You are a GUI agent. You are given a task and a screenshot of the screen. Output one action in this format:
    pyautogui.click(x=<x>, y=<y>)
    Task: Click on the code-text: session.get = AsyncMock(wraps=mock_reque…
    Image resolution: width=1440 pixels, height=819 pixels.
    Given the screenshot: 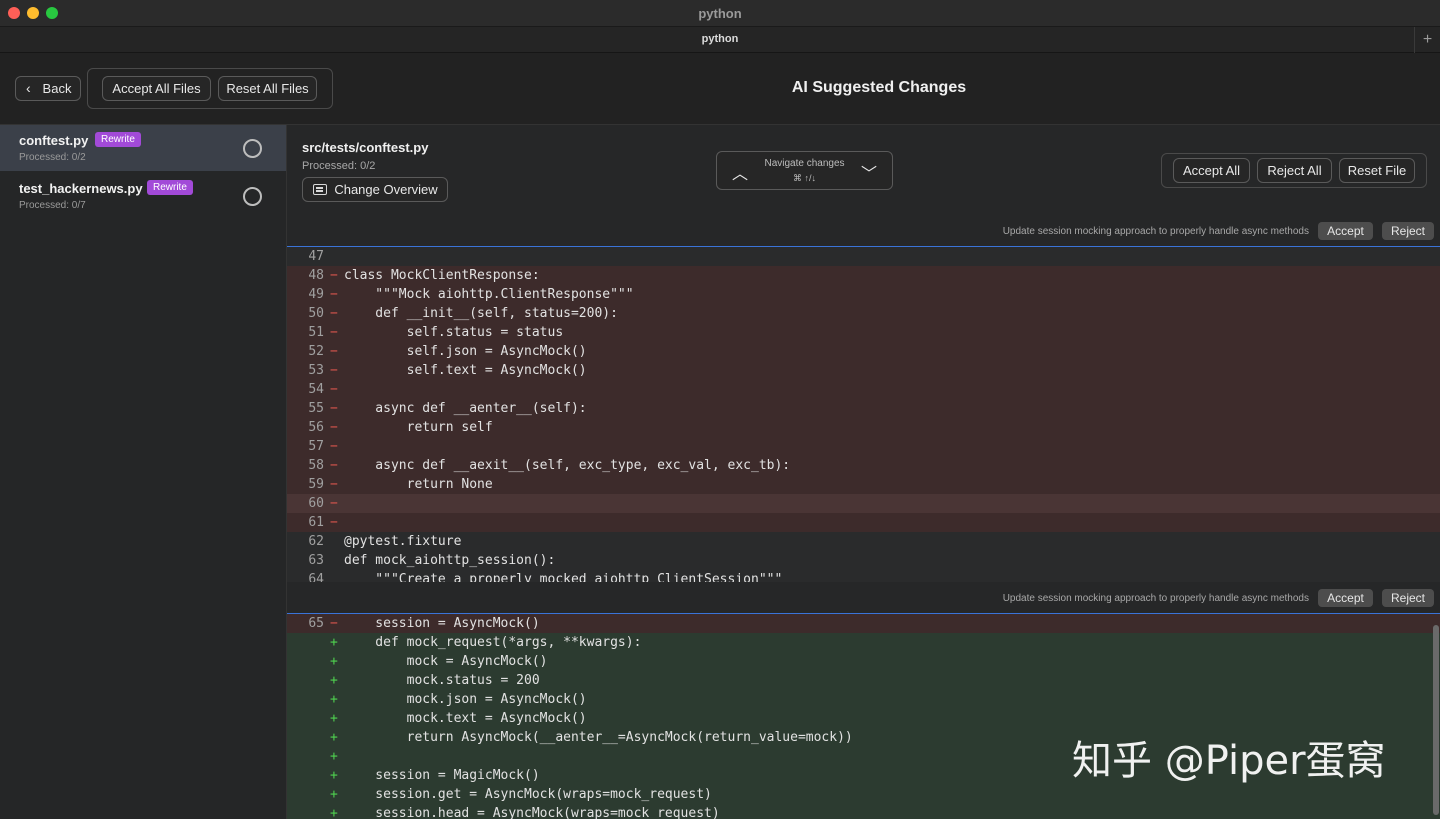 What is the action you would take?
    pyautogui.click(x=528, y=794)
    